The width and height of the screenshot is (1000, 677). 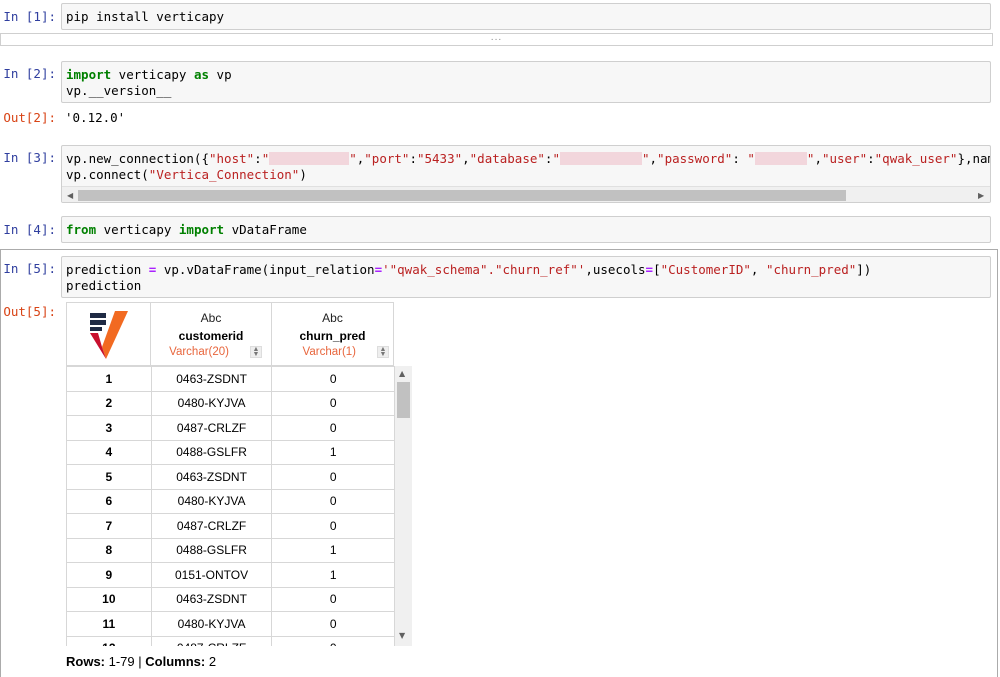 I want to click on code-token: pip install verticapy, so click(x=145, y=16).